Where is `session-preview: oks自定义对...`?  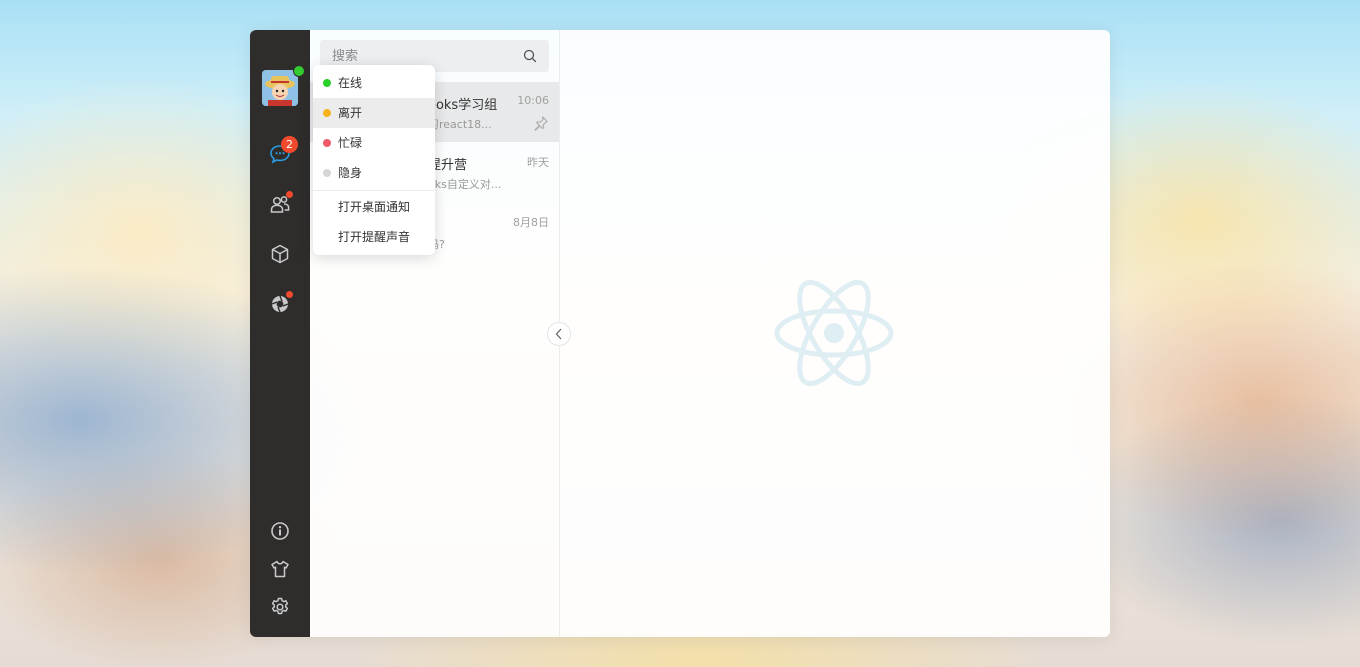
session-preview: oks自定义对... is located at coordinates (465, 184).